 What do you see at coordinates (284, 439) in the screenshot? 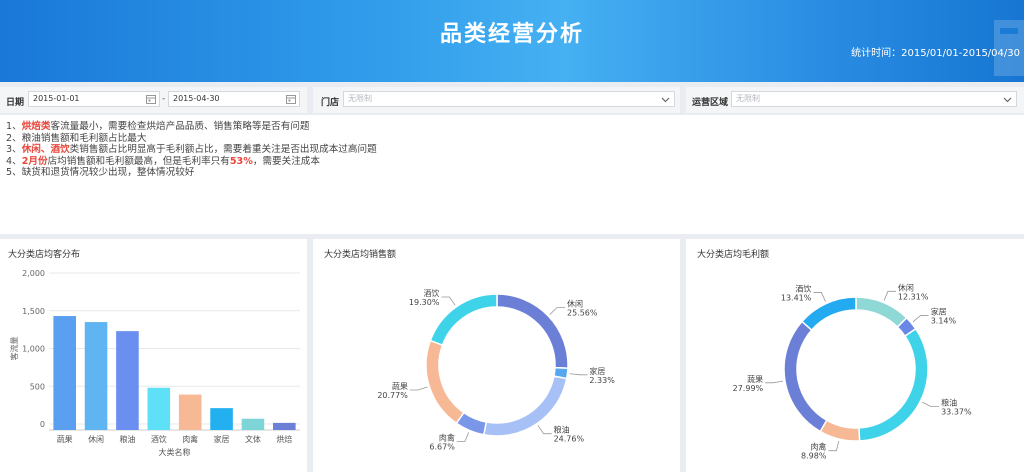
I see `x-tick-label: 烘焙` at bounding box center [284, 439].